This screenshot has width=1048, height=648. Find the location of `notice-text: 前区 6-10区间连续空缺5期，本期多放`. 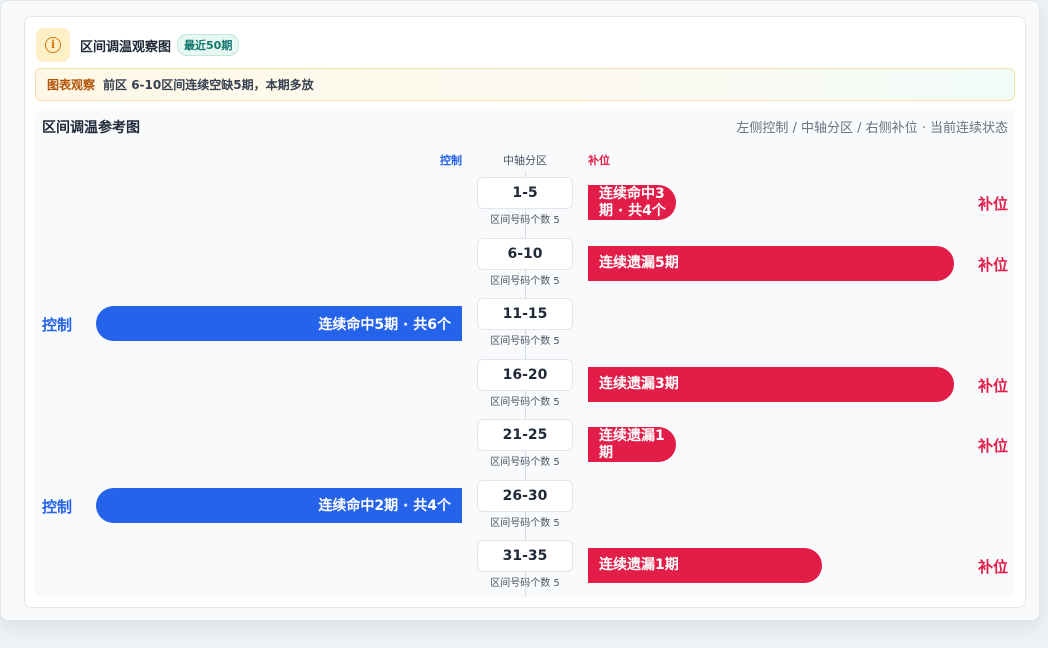

notice-text: 前区 6-10区间连续空缺5期，本期多放 is located at coordinates (208, 85).